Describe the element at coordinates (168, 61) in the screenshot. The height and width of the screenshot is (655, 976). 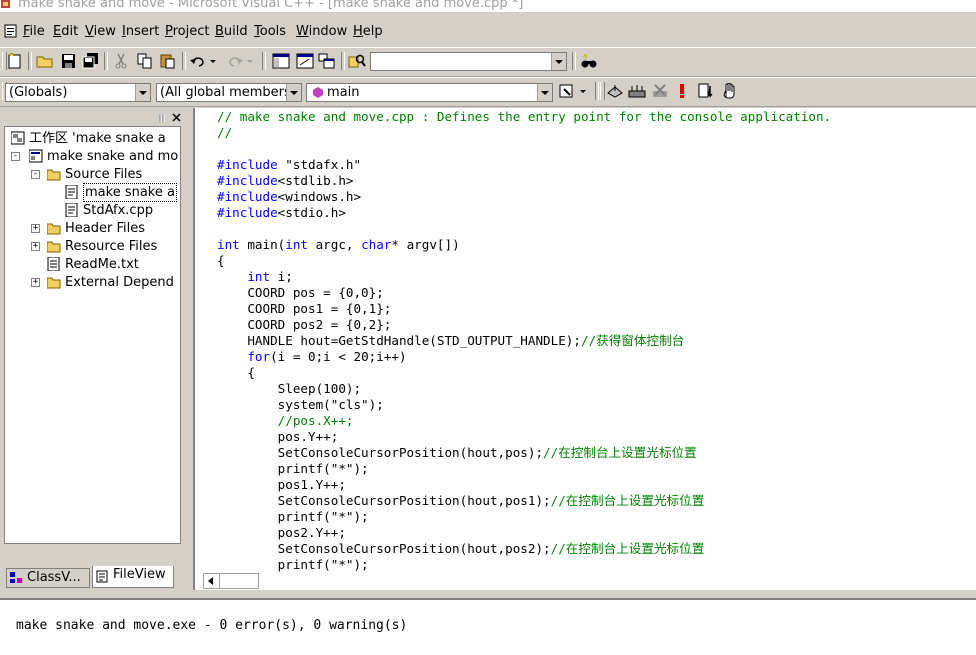
I see `paste-icon` at that location.